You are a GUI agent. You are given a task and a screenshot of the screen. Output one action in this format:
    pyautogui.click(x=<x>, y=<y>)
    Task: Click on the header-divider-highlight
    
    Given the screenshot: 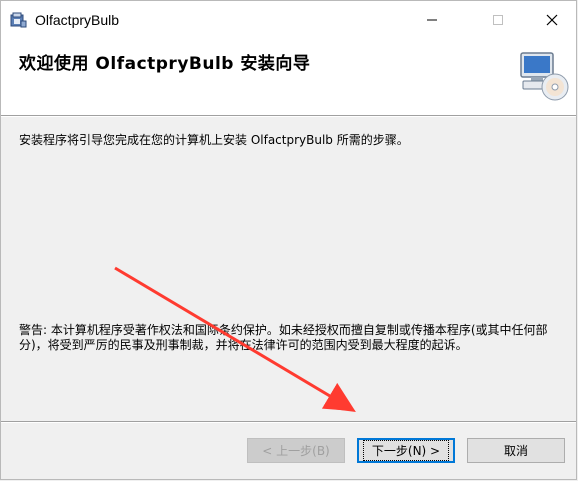 What is the action you would take?
    pyautogui.click(x=288, y=116)
    